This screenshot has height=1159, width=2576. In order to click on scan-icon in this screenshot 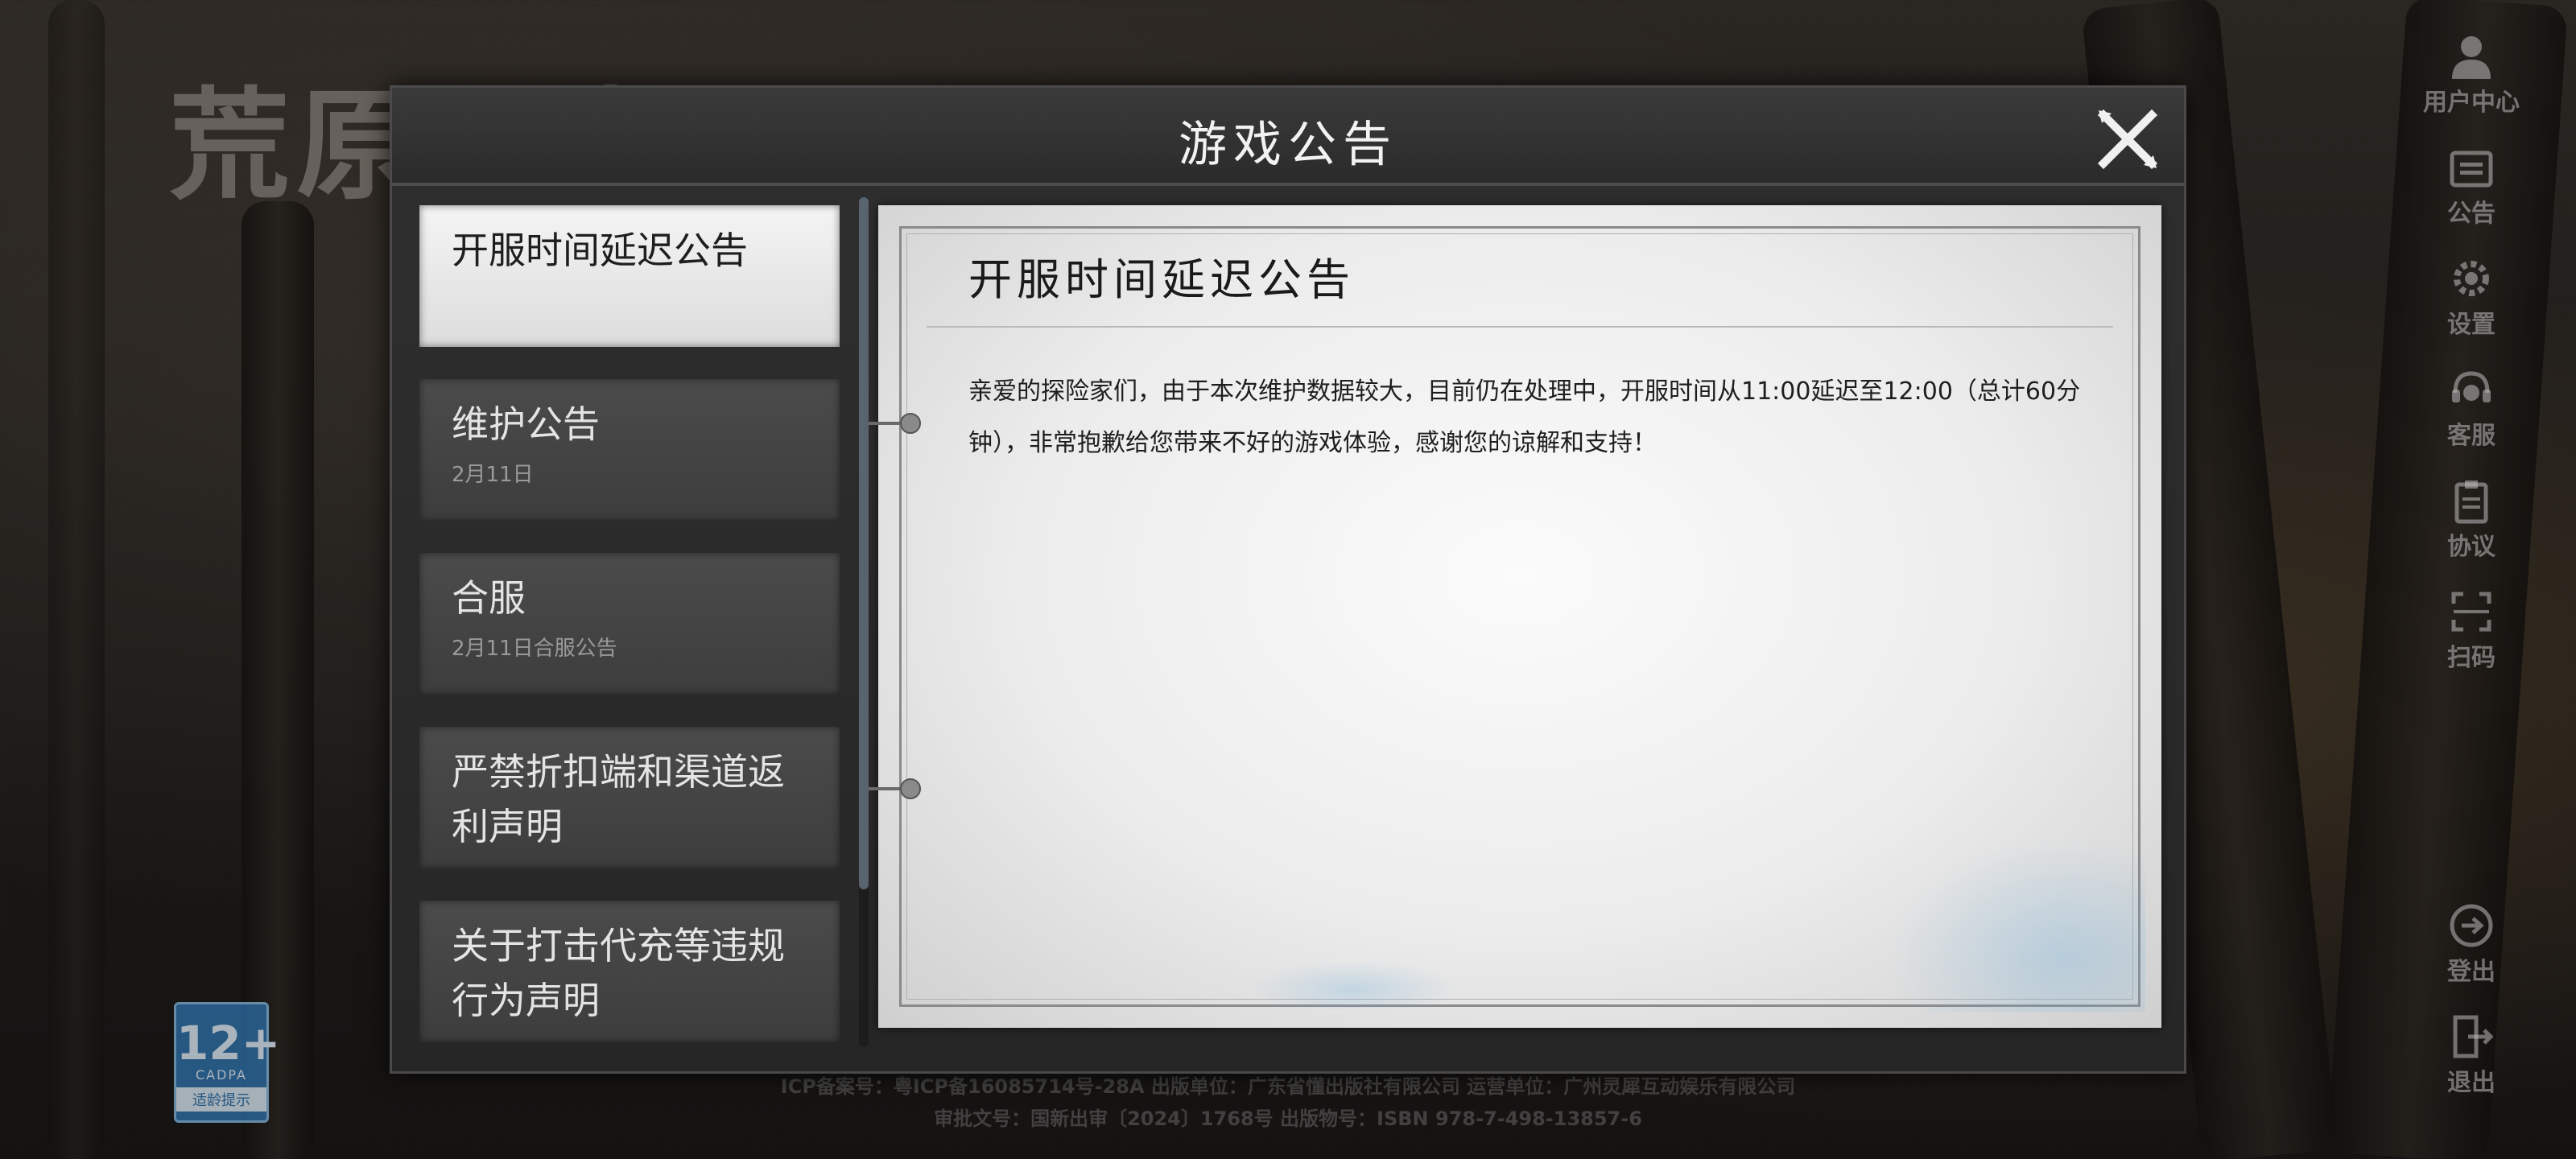, I will do `click(2471, 612)`.